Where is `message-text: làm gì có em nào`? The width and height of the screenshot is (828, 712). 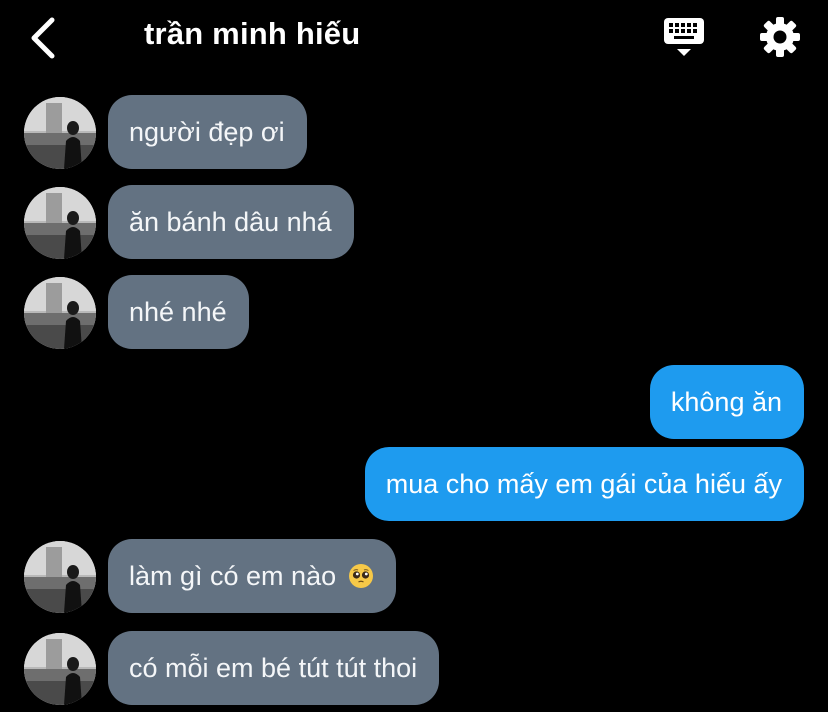
message-text: làm gì có em nào is located at coordinates (233, 576).